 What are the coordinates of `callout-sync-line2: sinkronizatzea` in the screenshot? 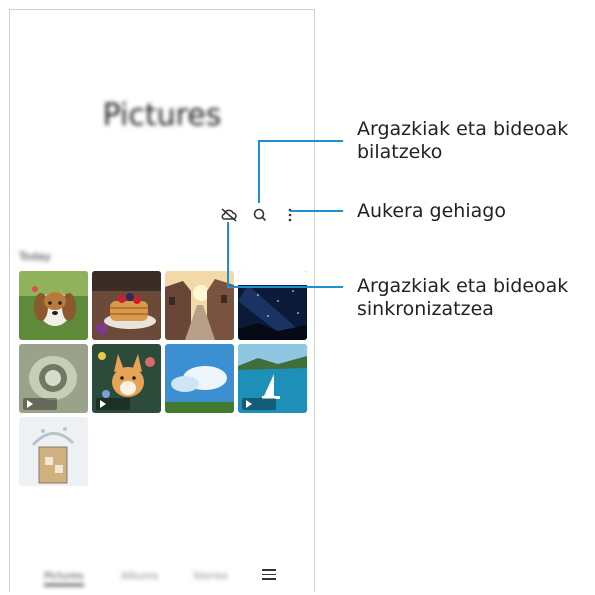 It's located at (425, 309).